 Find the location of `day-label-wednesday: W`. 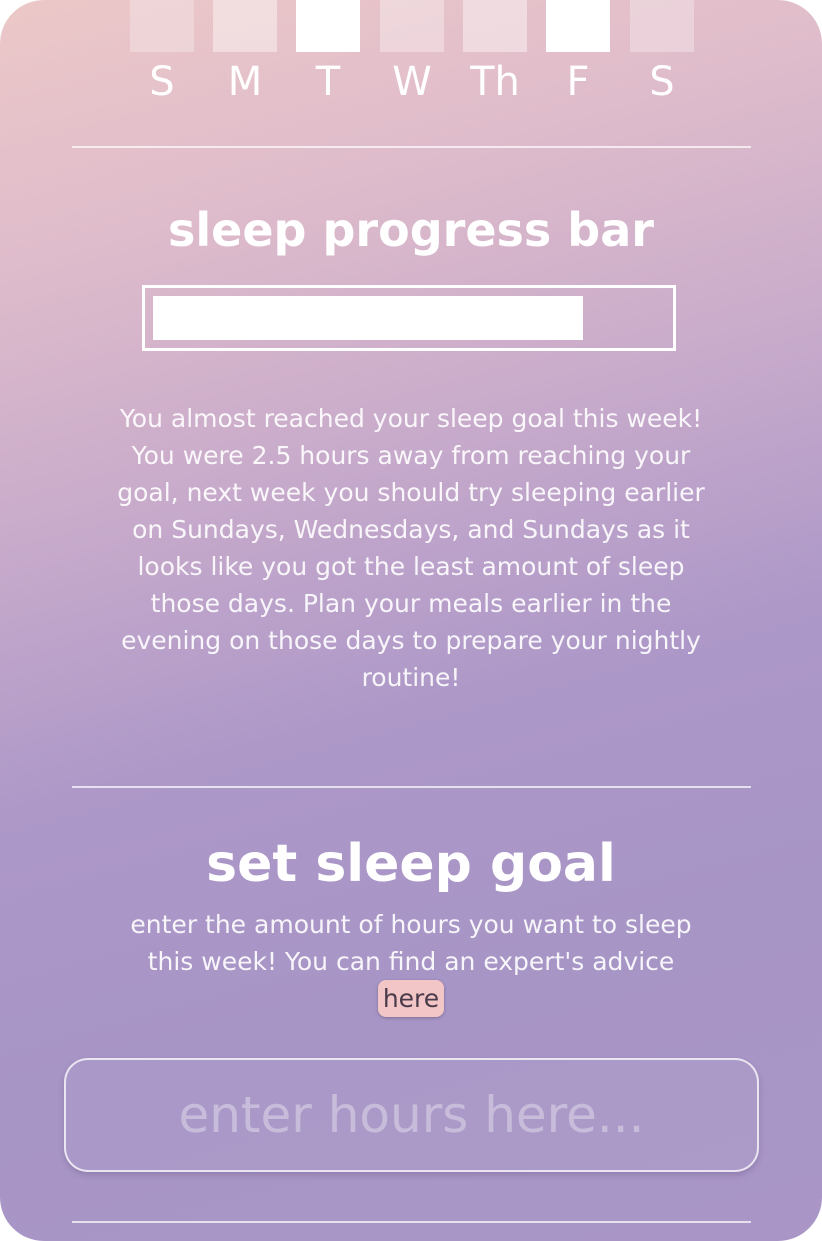

day-label-wednesday: W is located at coordinates (412, 82).